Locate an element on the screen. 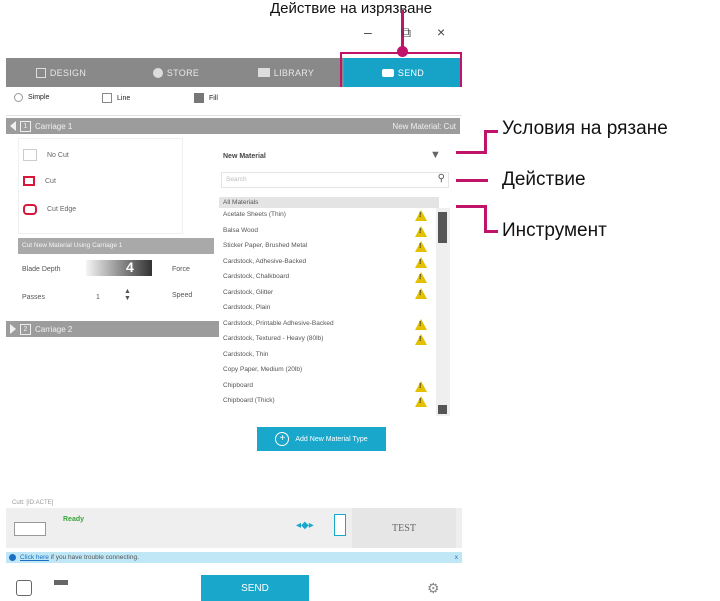 The height and width of the screenshot is (601, 720). material-list-item: Cardstock, Chalkboard is located at coordinates (256, 276).